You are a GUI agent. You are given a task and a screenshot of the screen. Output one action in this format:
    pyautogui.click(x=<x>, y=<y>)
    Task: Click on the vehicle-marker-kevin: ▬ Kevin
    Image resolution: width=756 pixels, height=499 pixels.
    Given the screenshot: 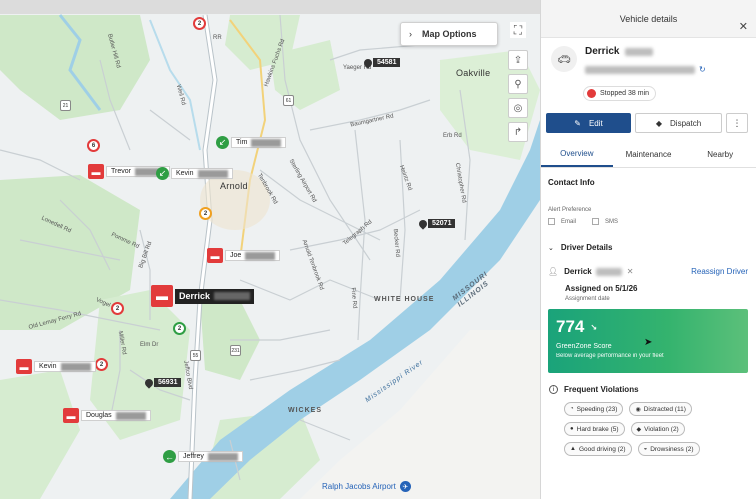 What is the action you would take?
    pyautogui.click(x=56, y=366)
    